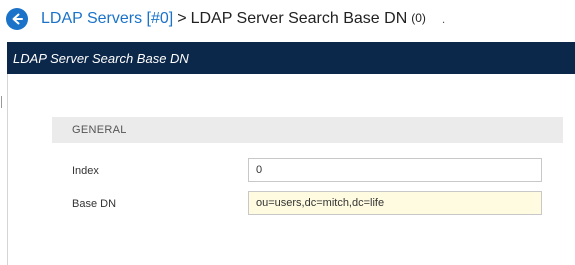 The width and height of the screenshot is (575, 265). What do you see at coordinates (395, 170) in the screenshot?
I see `index-field: 0` at bounding box center [395, 170].